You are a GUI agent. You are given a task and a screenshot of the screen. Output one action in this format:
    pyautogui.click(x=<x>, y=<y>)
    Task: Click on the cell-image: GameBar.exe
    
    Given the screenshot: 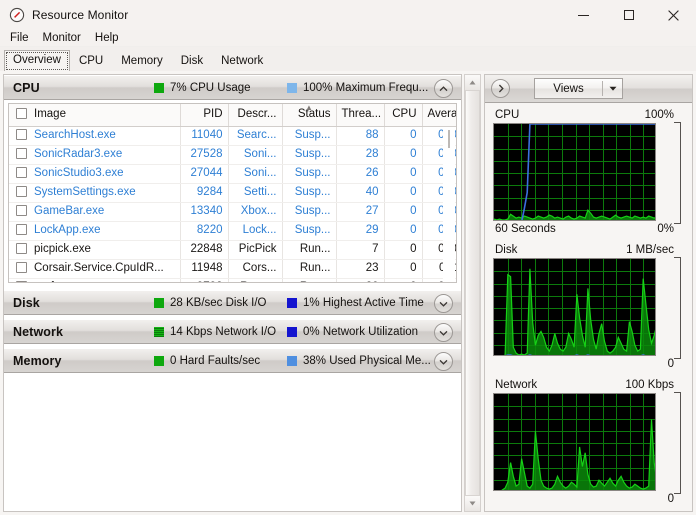 What is the action you would take?
    pyautogui.click(x=95, y=212)
    